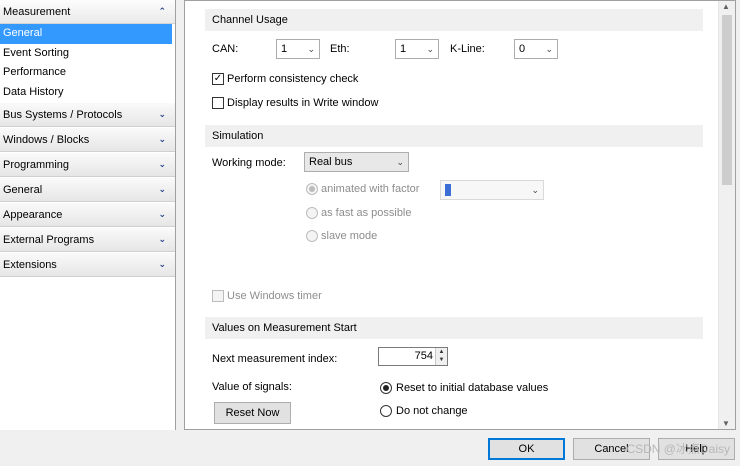  What do you see at coordinates (727, 100) in the screenshot?
I see `scrollbar-thumb` at bounding box center [727, 100].